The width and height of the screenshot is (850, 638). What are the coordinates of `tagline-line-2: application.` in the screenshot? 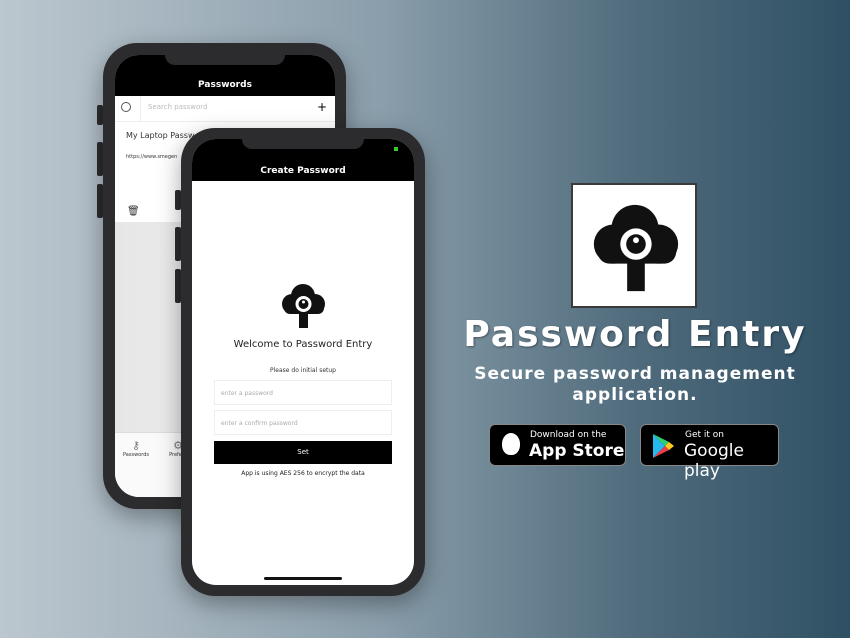 It's located at (635, 395).